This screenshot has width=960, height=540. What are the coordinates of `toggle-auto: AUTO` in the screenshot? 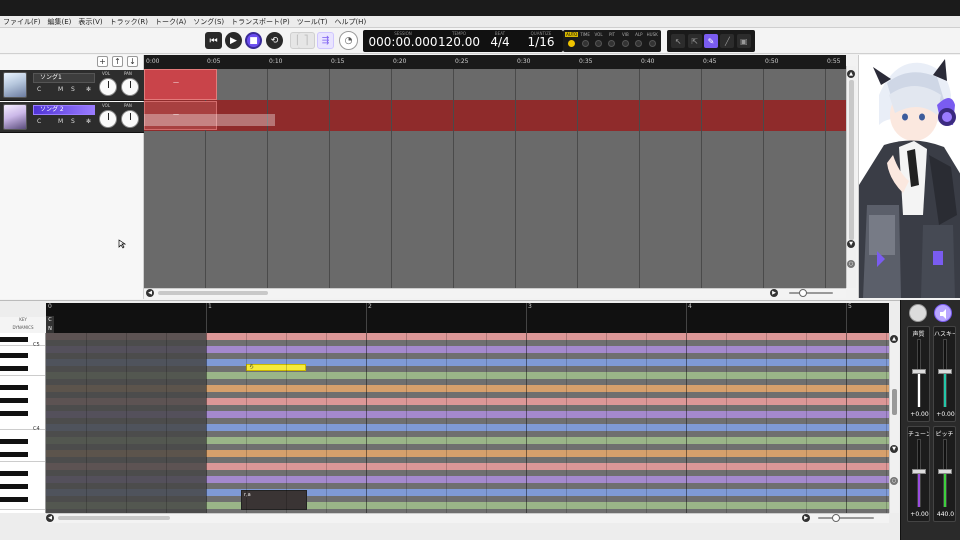 It's located at (572, 41).